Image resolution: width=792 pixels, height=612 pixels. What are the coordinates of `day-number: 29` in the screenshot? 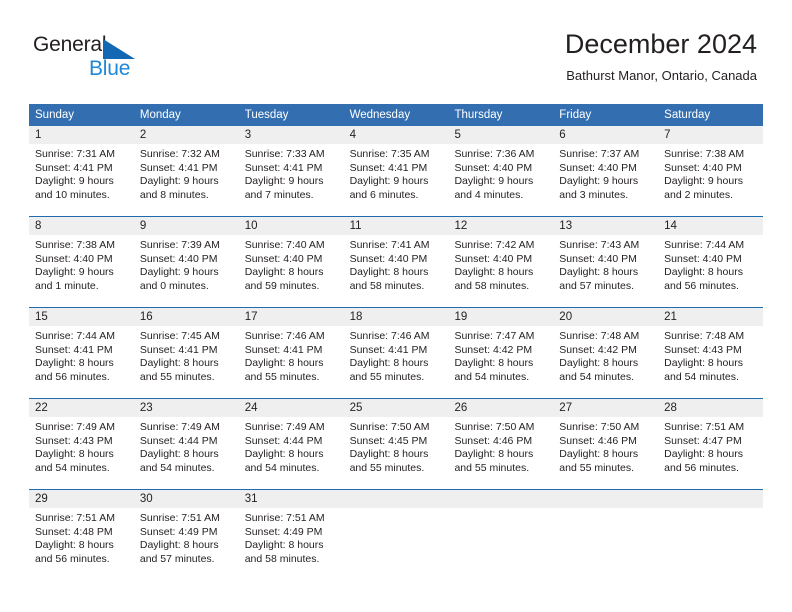 It's located at (81, 499).